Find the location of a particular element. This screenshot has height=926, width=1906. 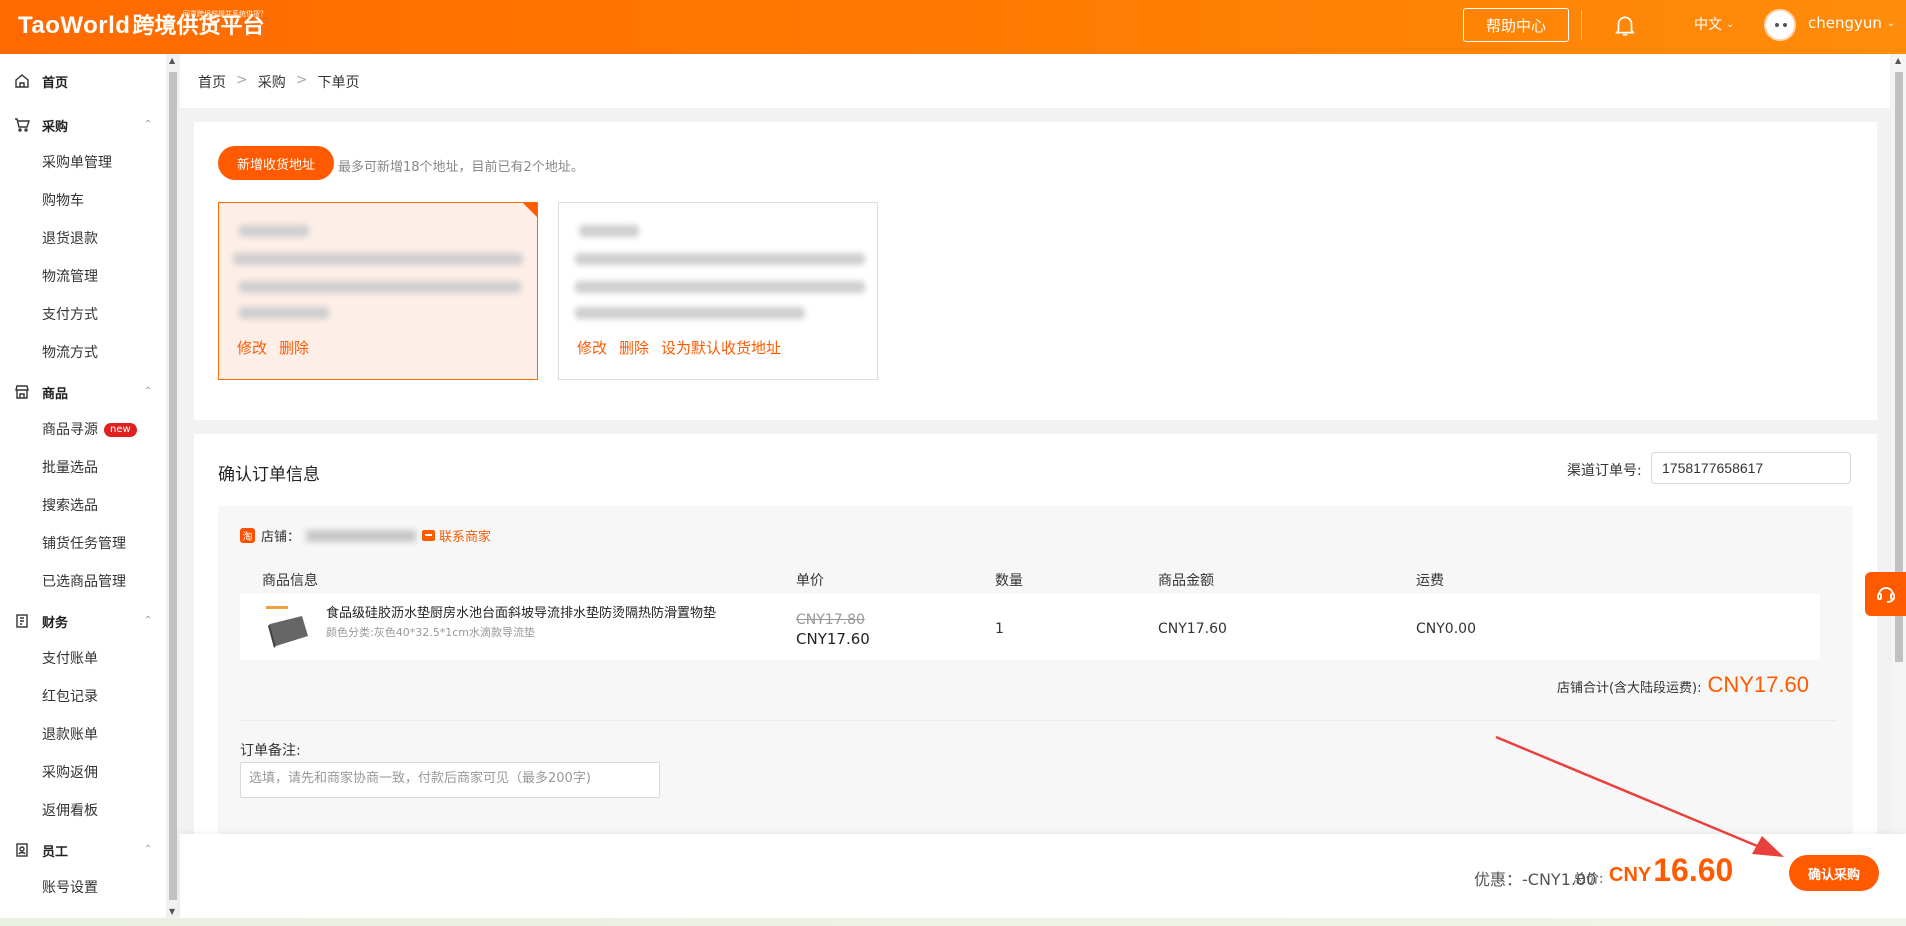

column-freight: 运费 is located at coordinates (1430, 581).